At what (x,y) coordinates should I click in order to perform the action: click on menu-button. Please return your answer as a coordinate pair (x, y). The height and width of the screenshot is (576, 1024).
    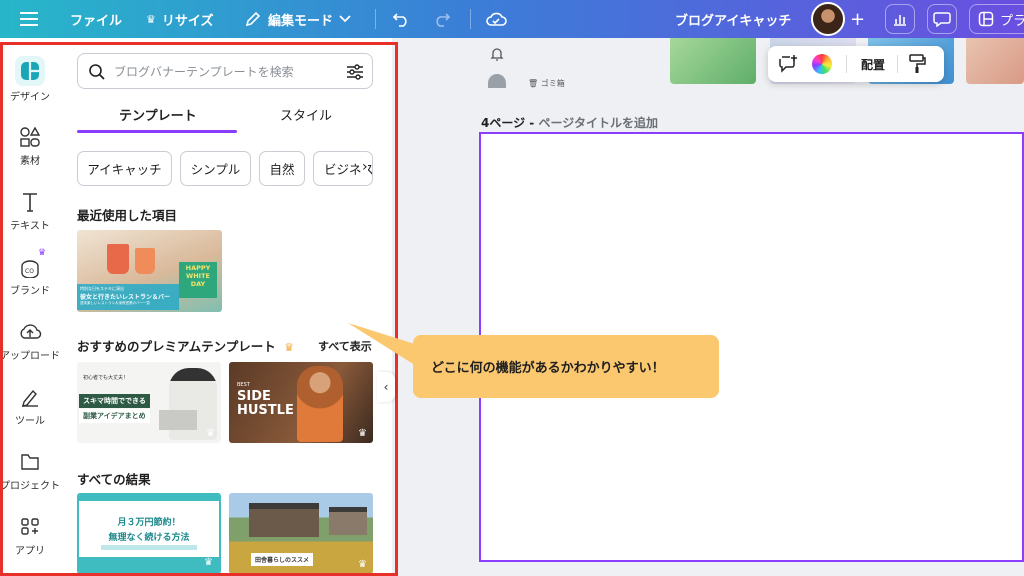
    Looking at the image, I should click on (29, 19).